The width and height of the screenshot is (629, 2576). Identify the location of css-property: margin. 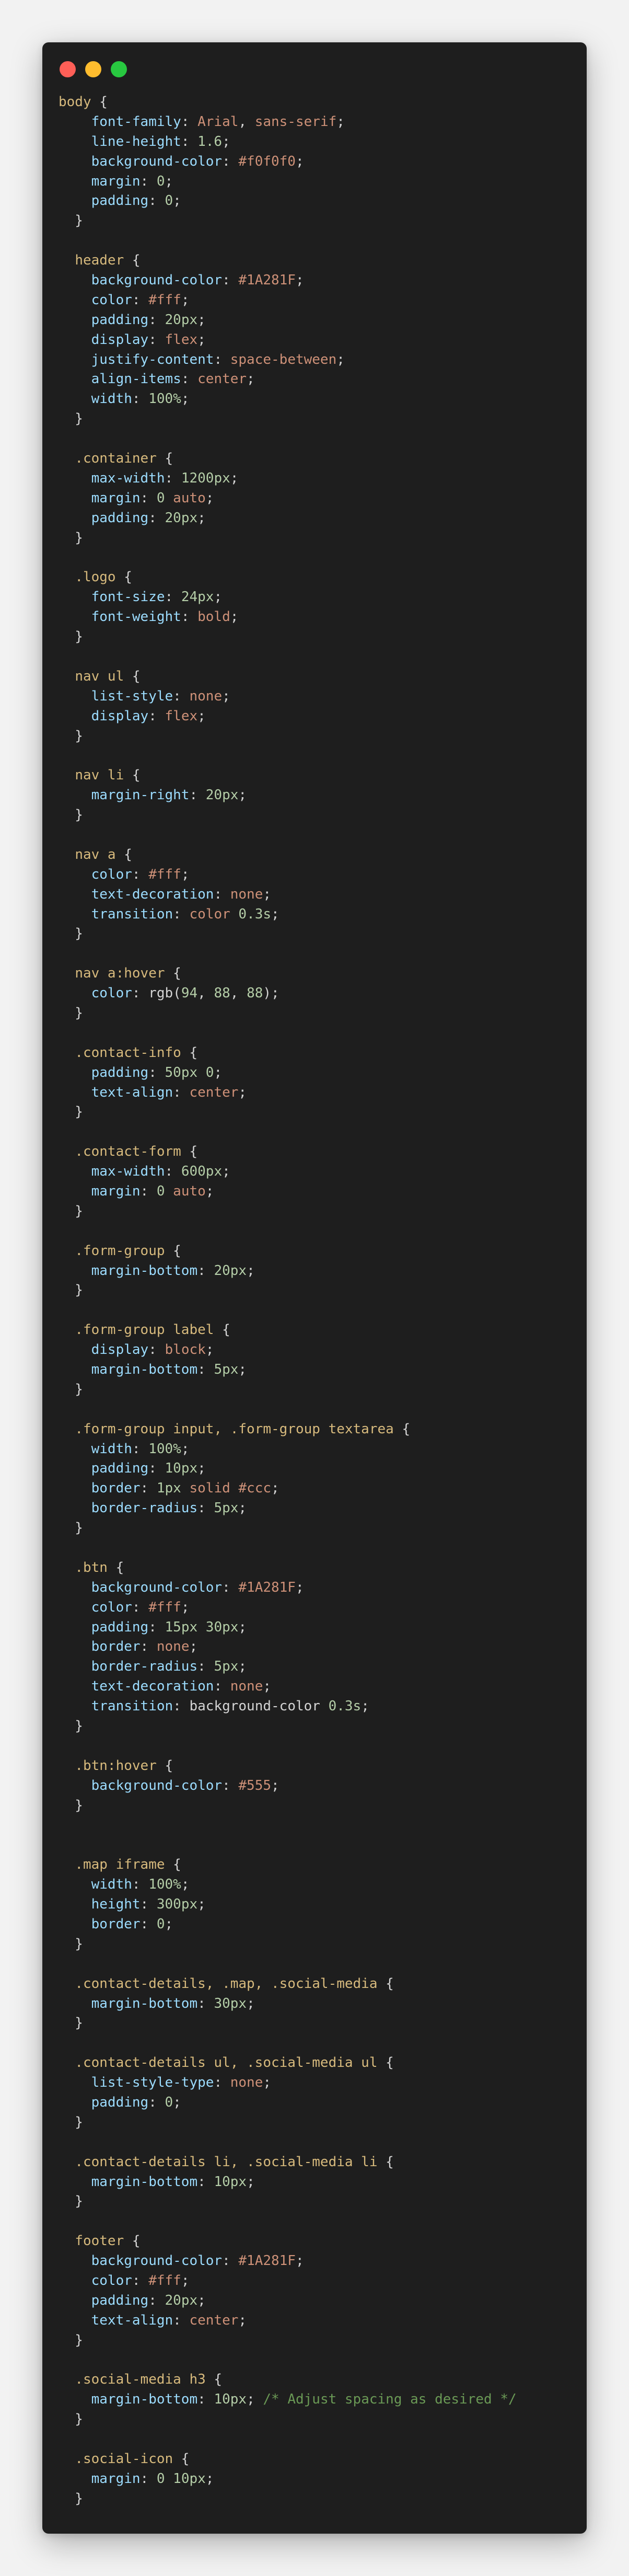
(116, 1191).